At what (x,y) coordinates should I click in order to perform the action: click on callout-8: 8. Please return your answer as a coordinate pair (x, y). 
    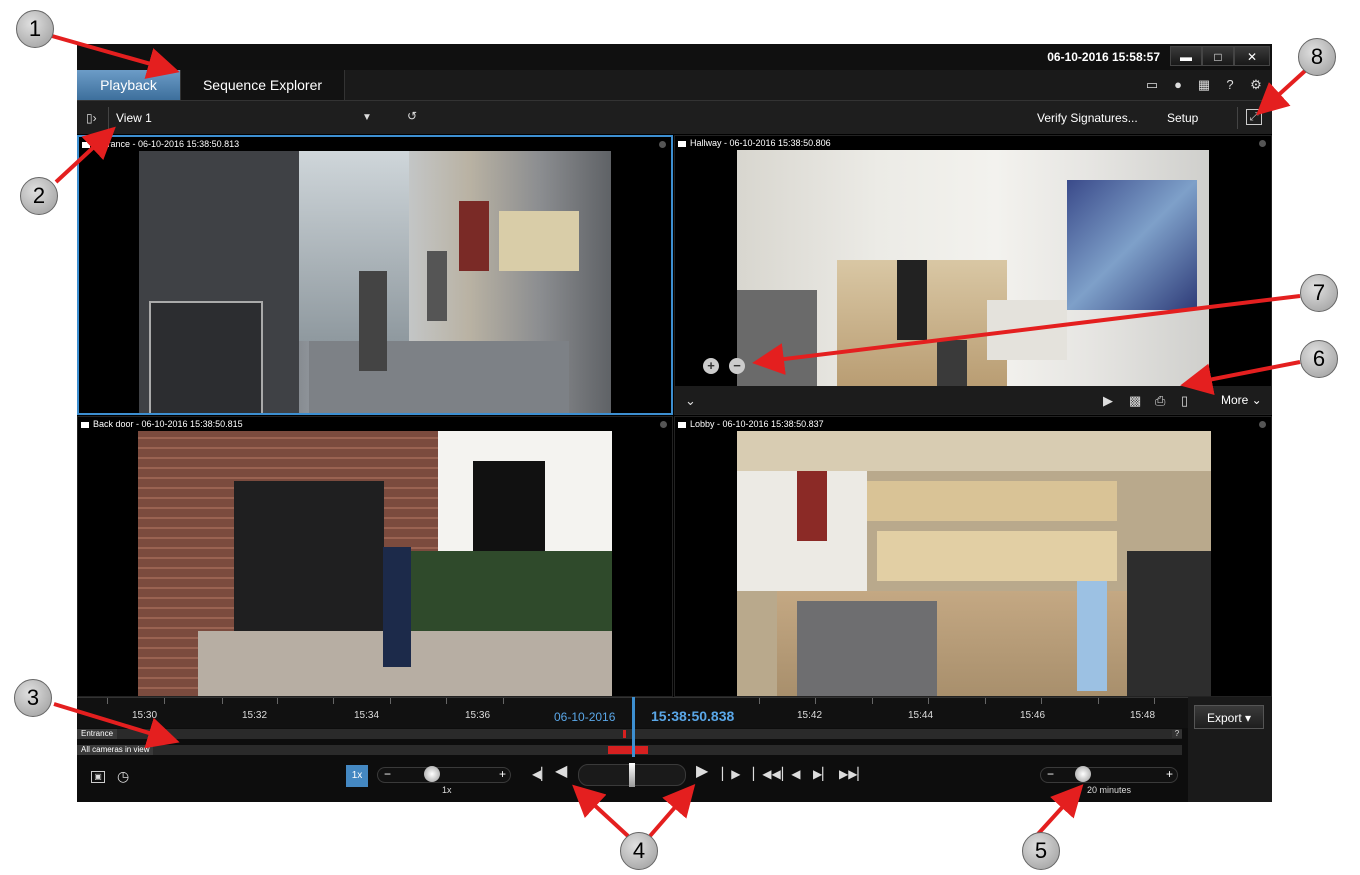
    Looking at the image, I should click on (1317, 57).